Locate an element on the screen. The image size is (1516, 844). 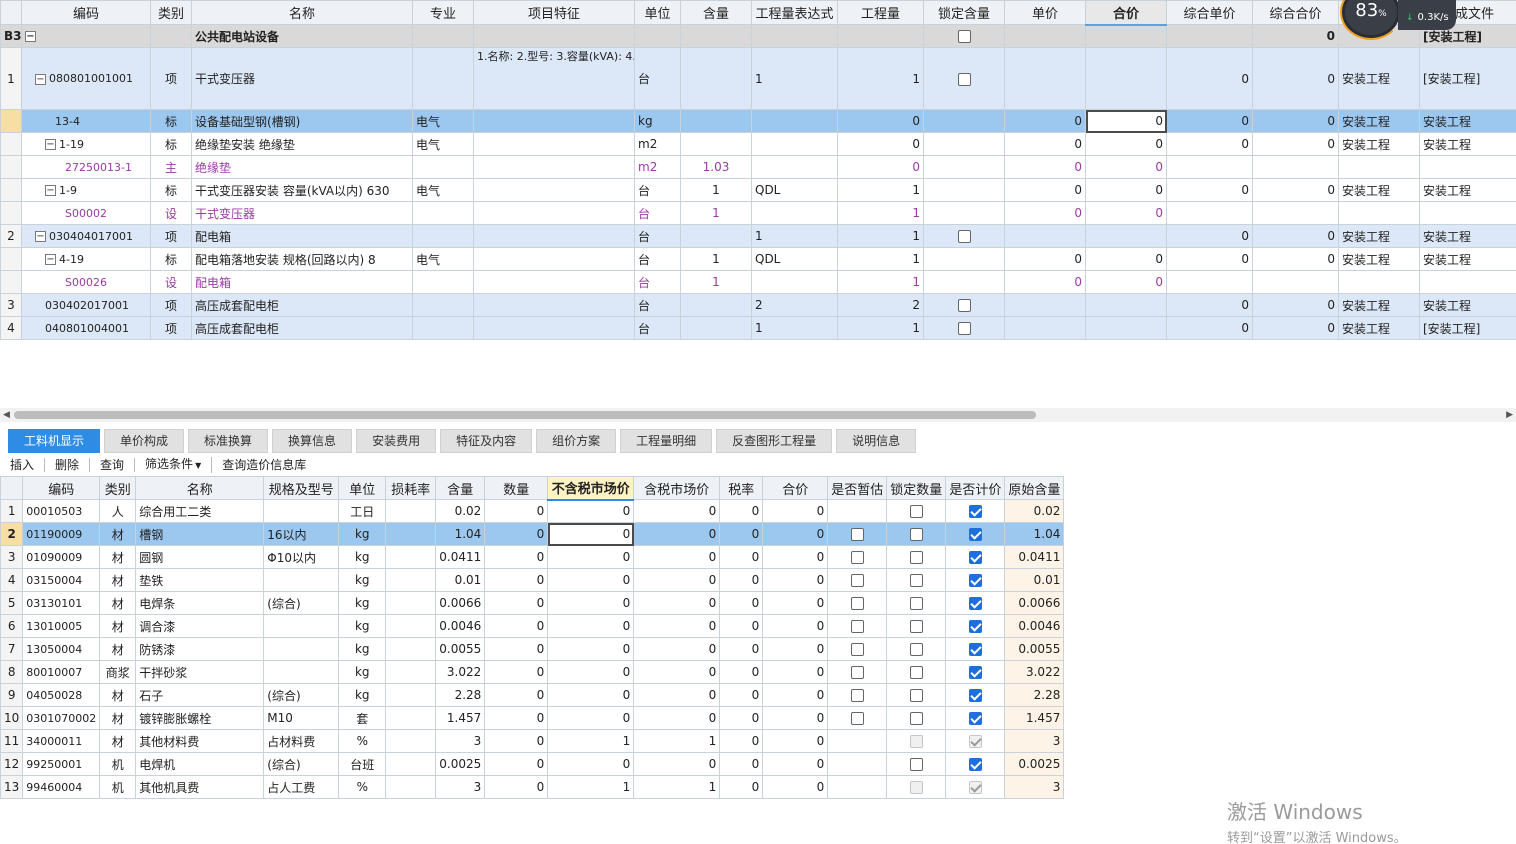
major-cell is located at coordinates (443, 305).